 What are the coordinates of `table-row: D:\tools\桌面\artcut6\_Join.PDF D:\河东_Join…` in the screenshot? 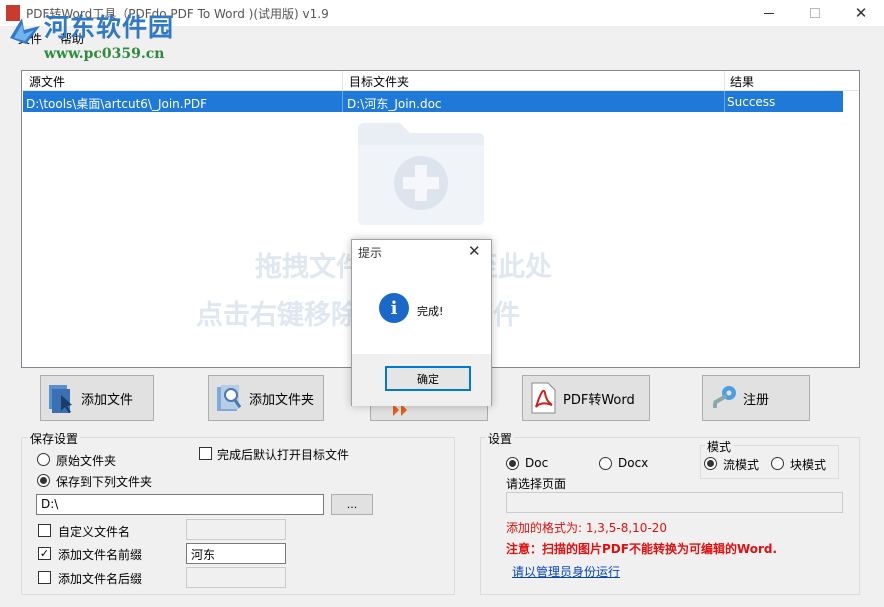 It's located at (433, 101).